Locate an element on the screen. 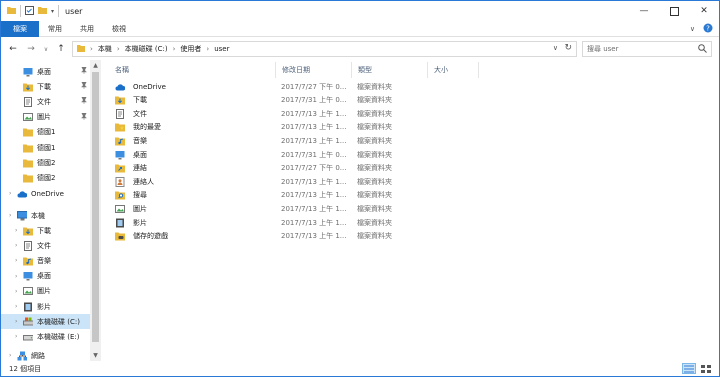 The width and height of the screenshot is (720, 377). breadcrumb-user: user is located at coordinates (221, 49).